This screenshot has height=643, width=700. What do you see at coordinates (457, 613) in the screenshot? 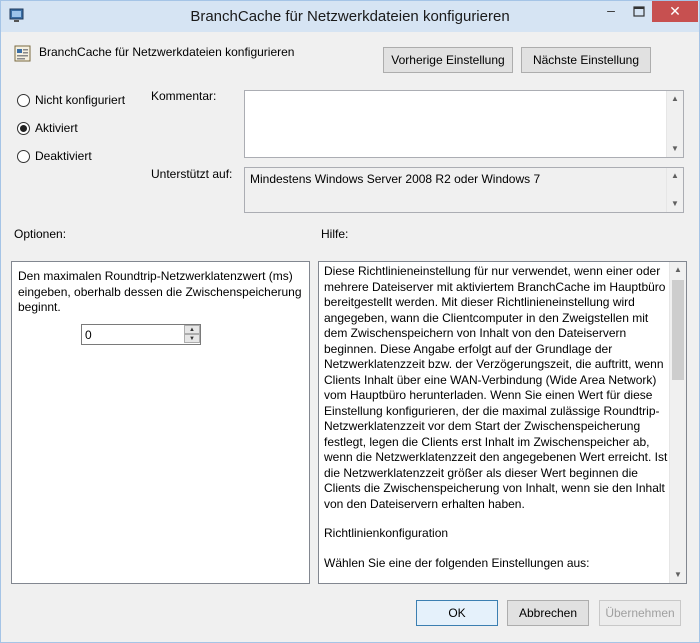
I see `ok-button: OK` at bounding box center [457, 613].